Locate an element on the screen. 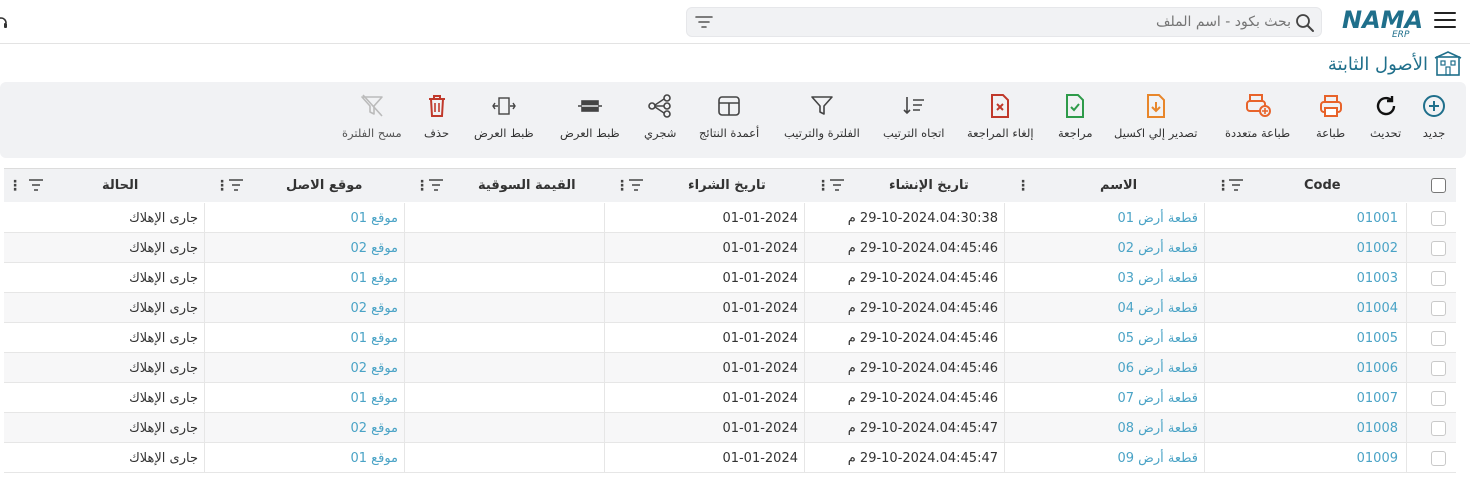 The width and height of the screenshot is (1470, 478). nama-erp-logo: NAMA ERP is located at coordinates (1381, 22).